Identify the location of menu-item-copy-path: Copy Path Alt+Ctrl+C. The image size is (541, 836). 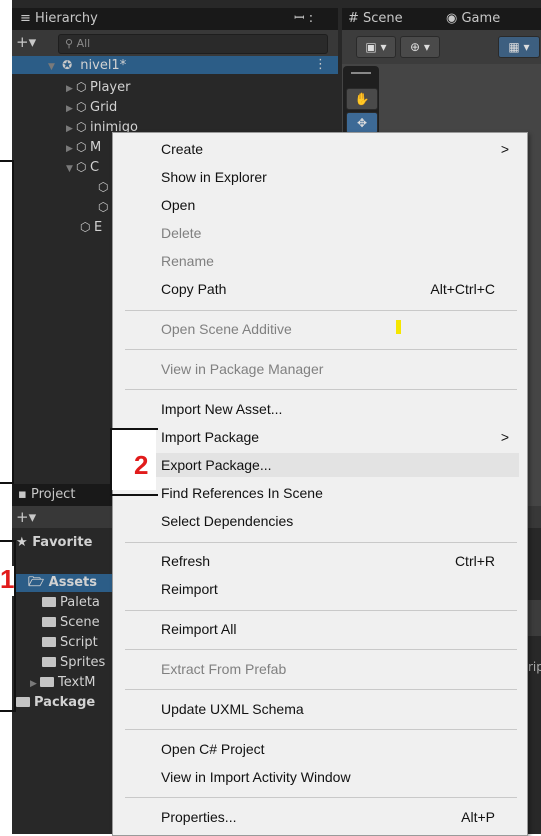
(340, 289).